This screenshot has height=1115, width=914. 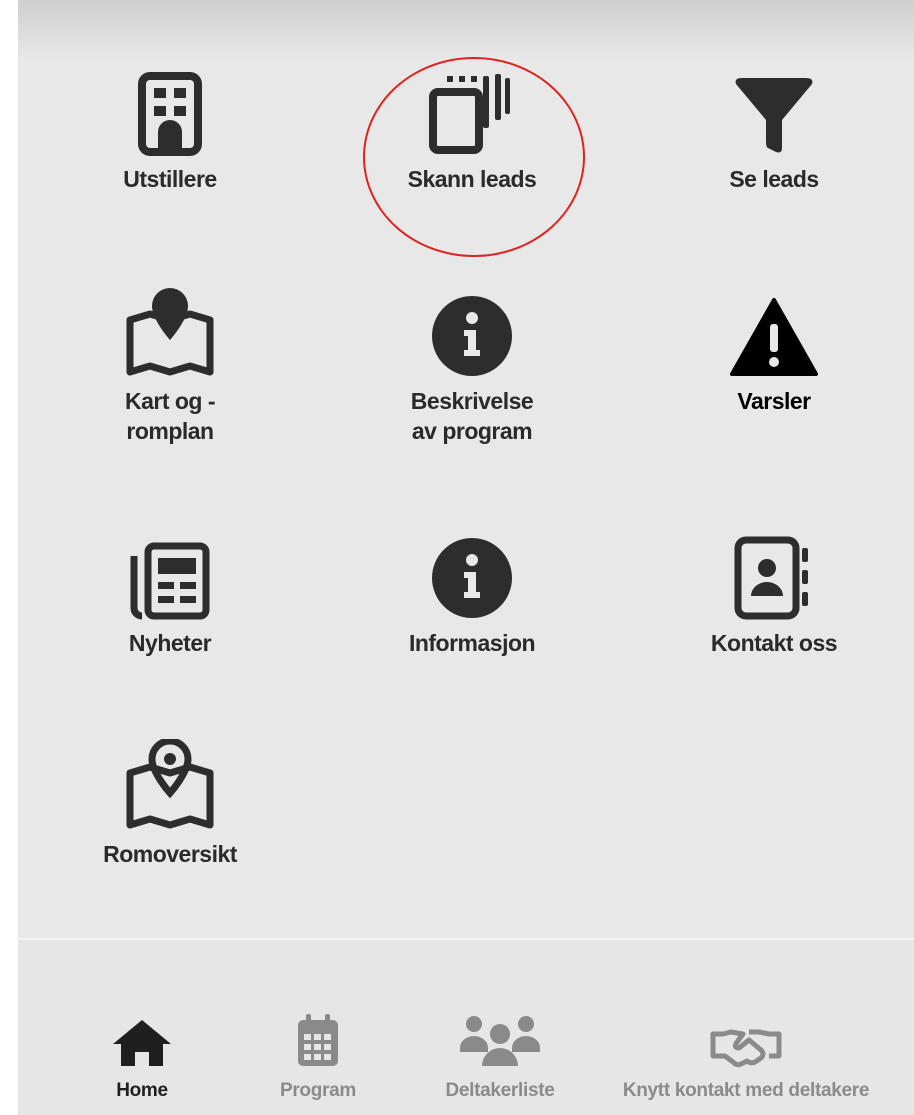 I want to click on warning-icon, so click(x=774, y=337).